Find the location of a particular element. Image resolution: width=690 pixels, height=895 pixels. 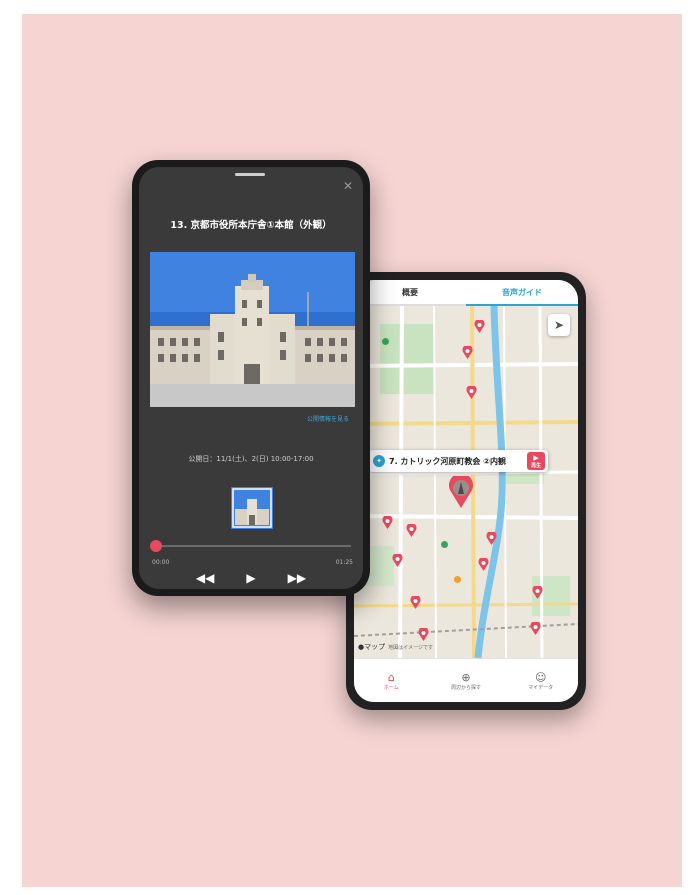

nav-mydata: ☺ マイデータ is located at coordinates (540, 680).